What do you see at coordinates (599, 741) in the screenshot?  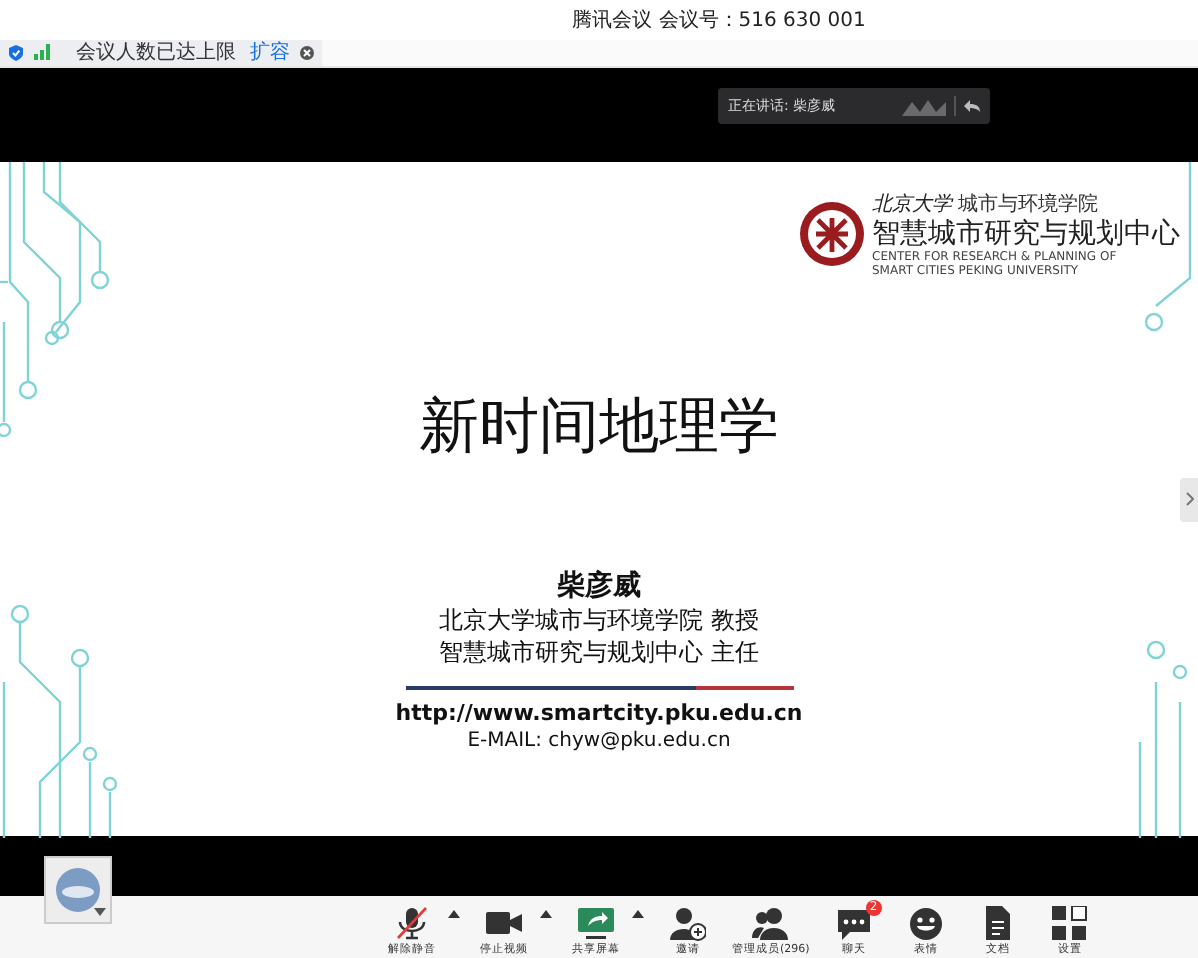 I see `email-text: E-MAIL: chyw@pku.edu.cn` at bounding box center [599, 741].